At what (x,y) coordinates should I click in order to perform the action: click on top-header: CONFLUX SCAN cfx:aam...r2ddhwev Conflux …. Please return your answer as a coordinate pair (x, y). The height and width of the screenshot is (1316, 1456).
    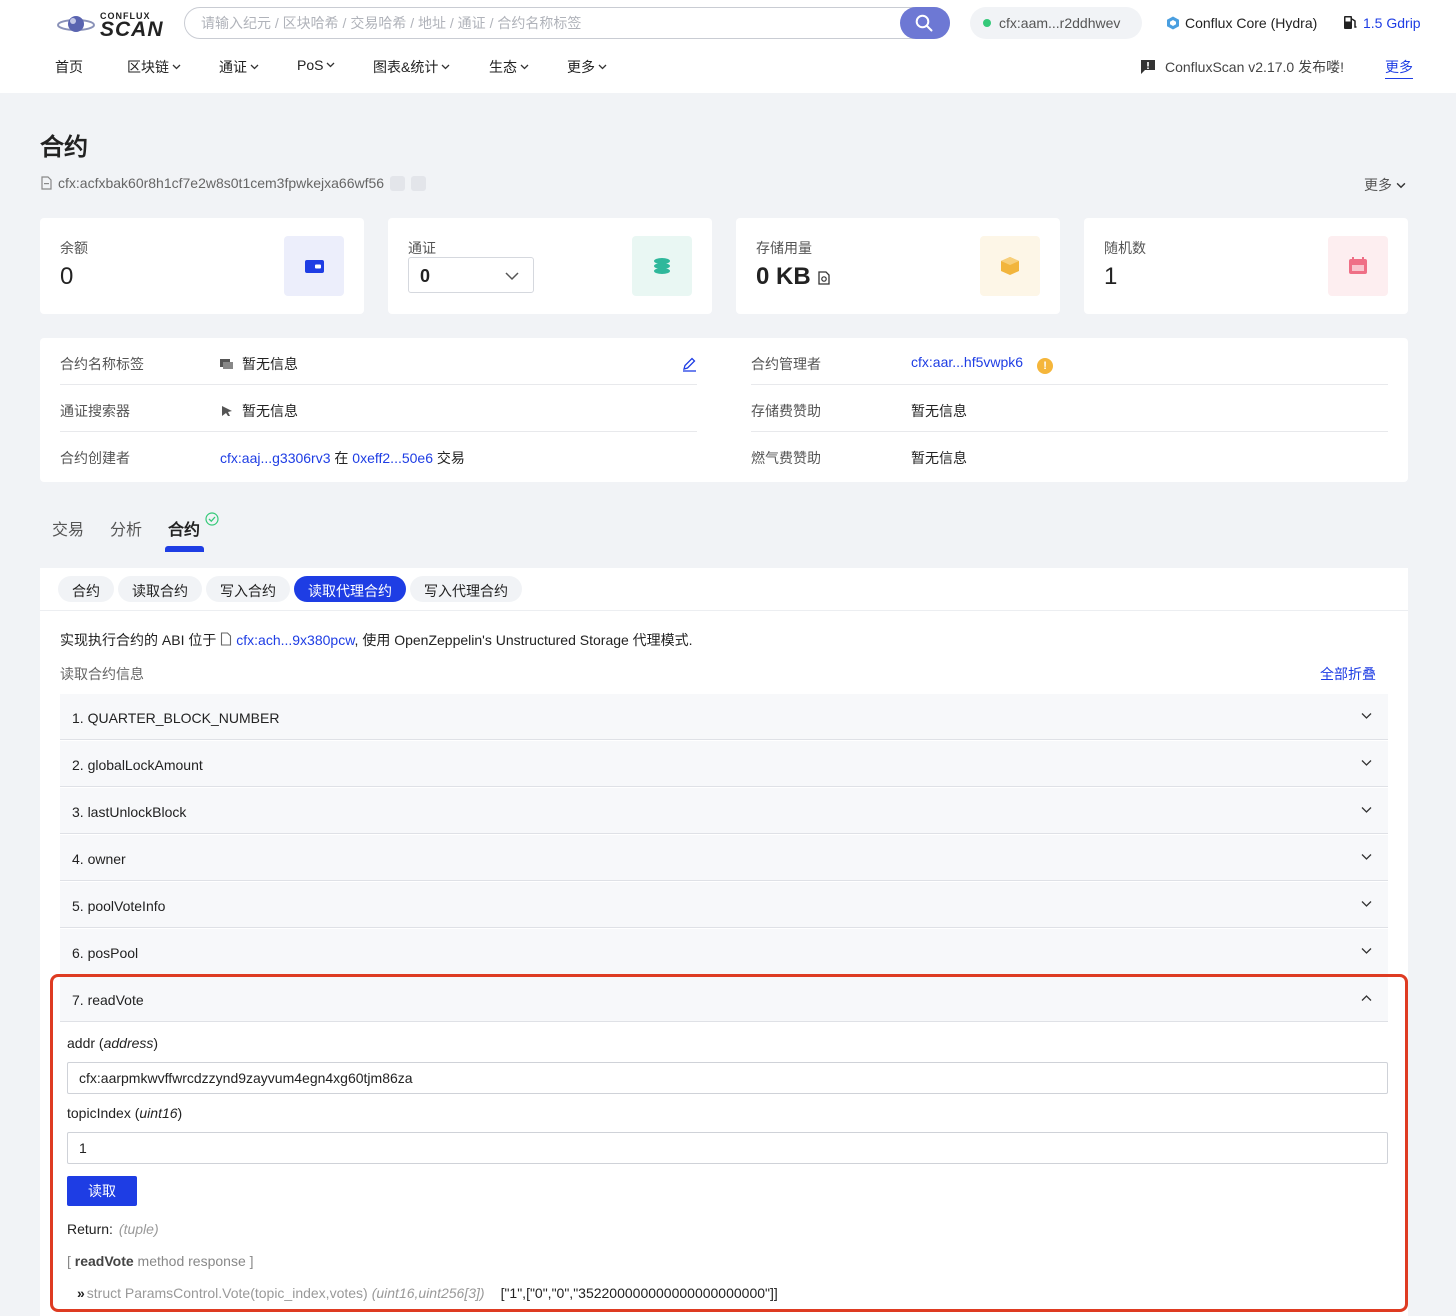
    Looking at the image, I should click on (728, 46).